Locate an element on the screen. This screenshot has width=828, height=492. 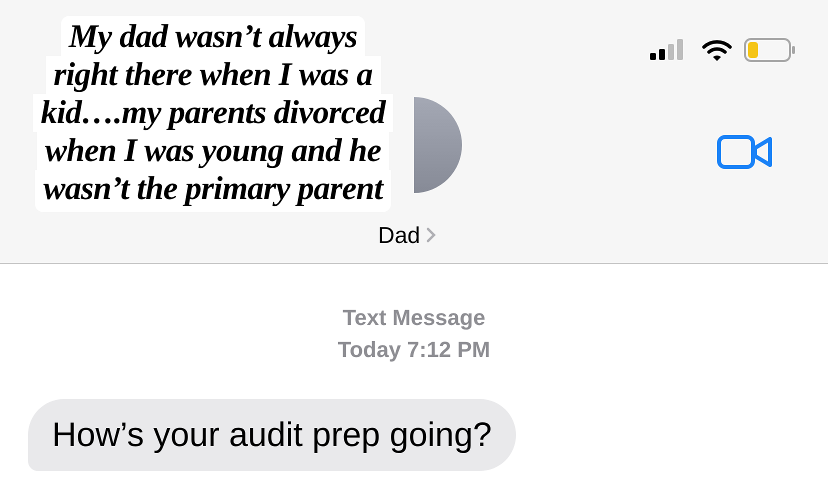
video-camera-icon is located at coordinates (745, 152).